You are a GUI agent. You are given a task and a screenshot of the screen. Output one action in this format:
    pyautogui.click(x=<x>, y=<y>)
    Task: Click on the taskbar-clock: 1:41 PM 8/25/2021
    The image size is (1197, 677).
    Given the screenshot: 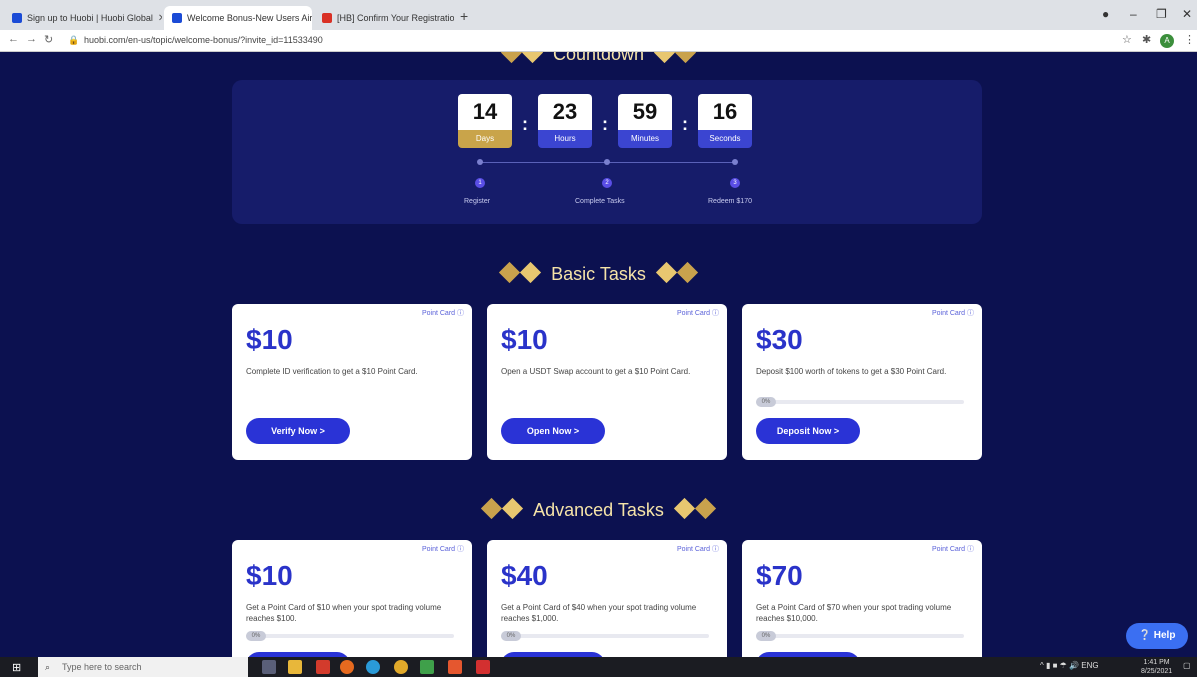 What is the action you would take?
    pyautogui.click(x=1156, y=667)
    